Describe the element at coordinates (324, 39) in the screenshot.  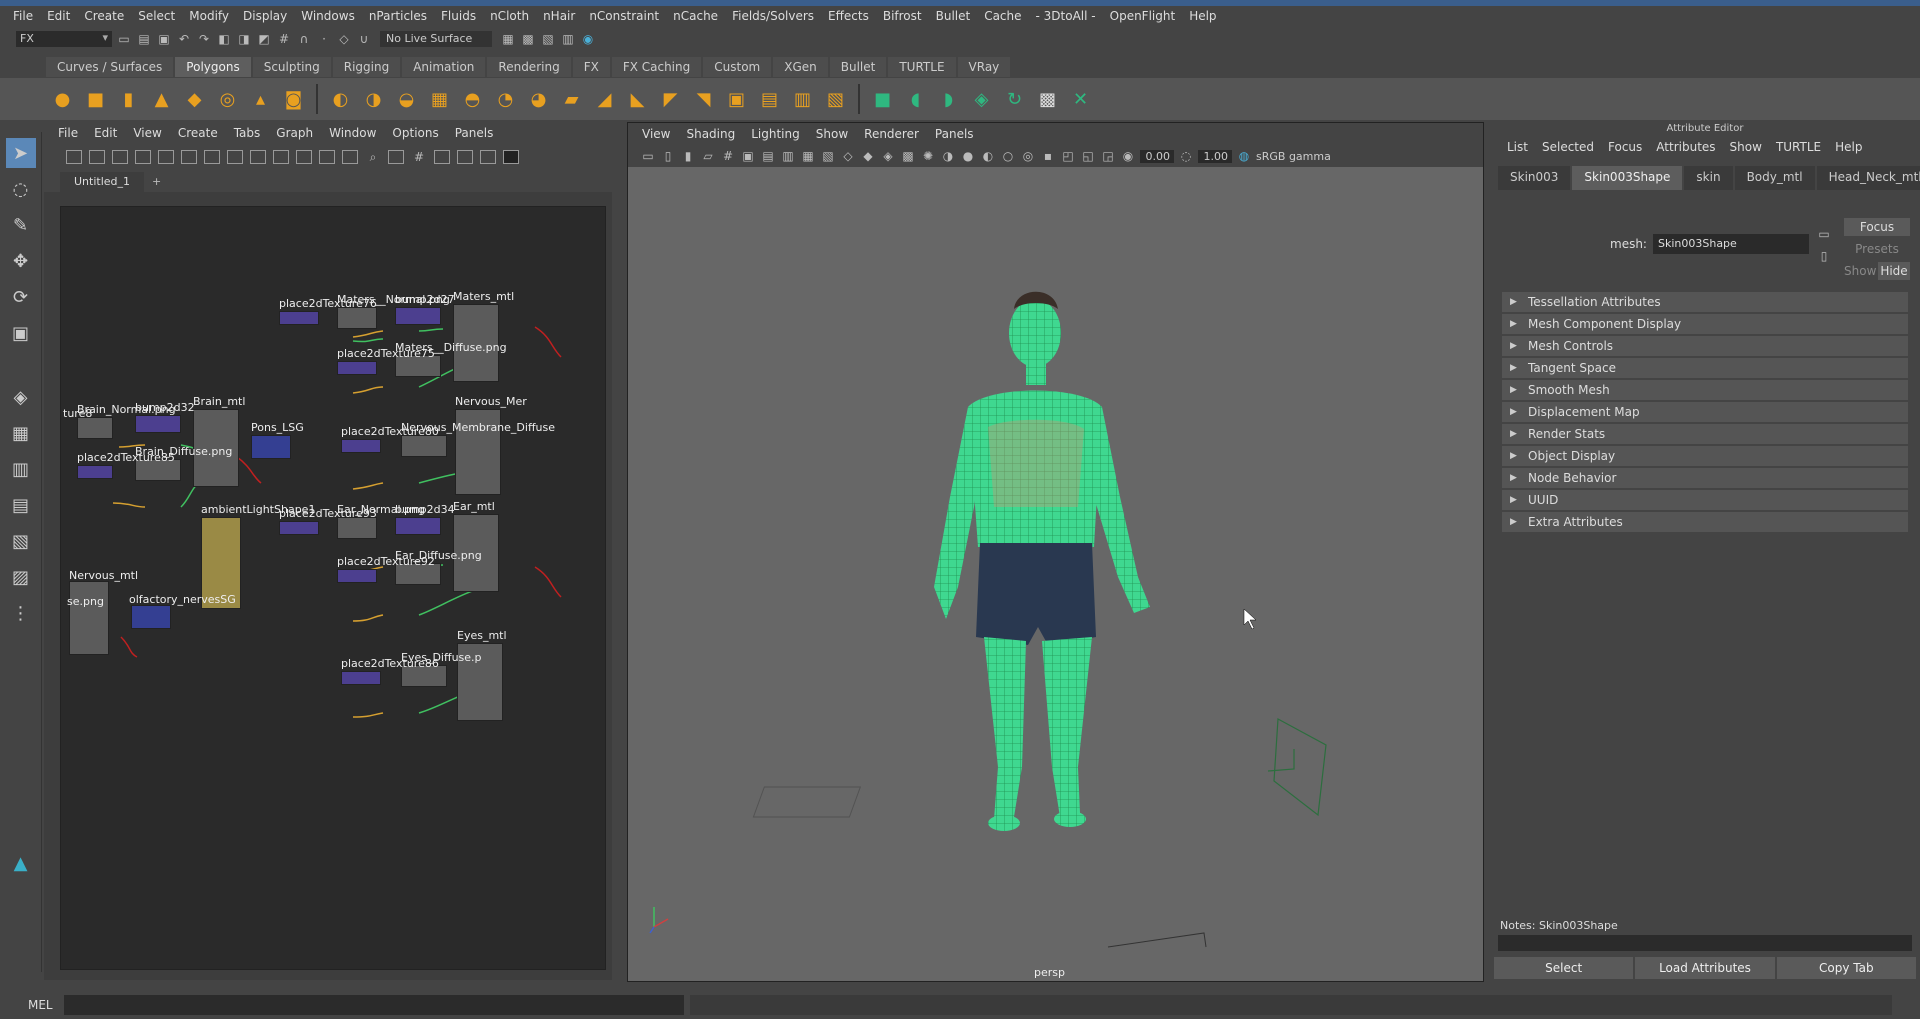
I see `snap-point-icon: ·` at that location.